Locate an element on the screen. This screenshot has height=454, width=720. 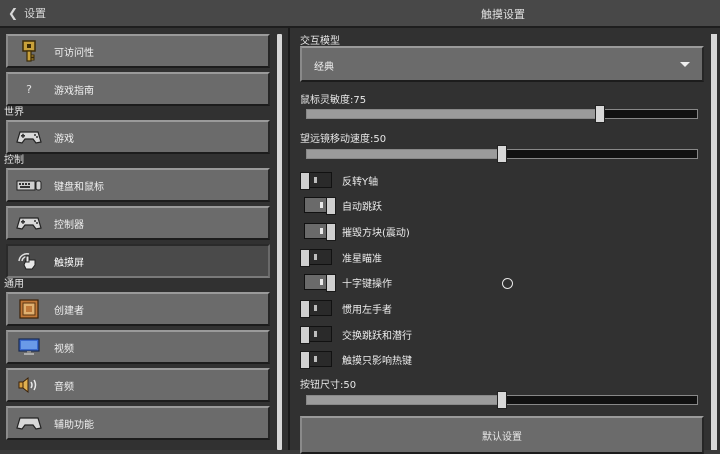
sidebar-item-game-guide: ? 游戏指南 is located at coordinates (138, 89).